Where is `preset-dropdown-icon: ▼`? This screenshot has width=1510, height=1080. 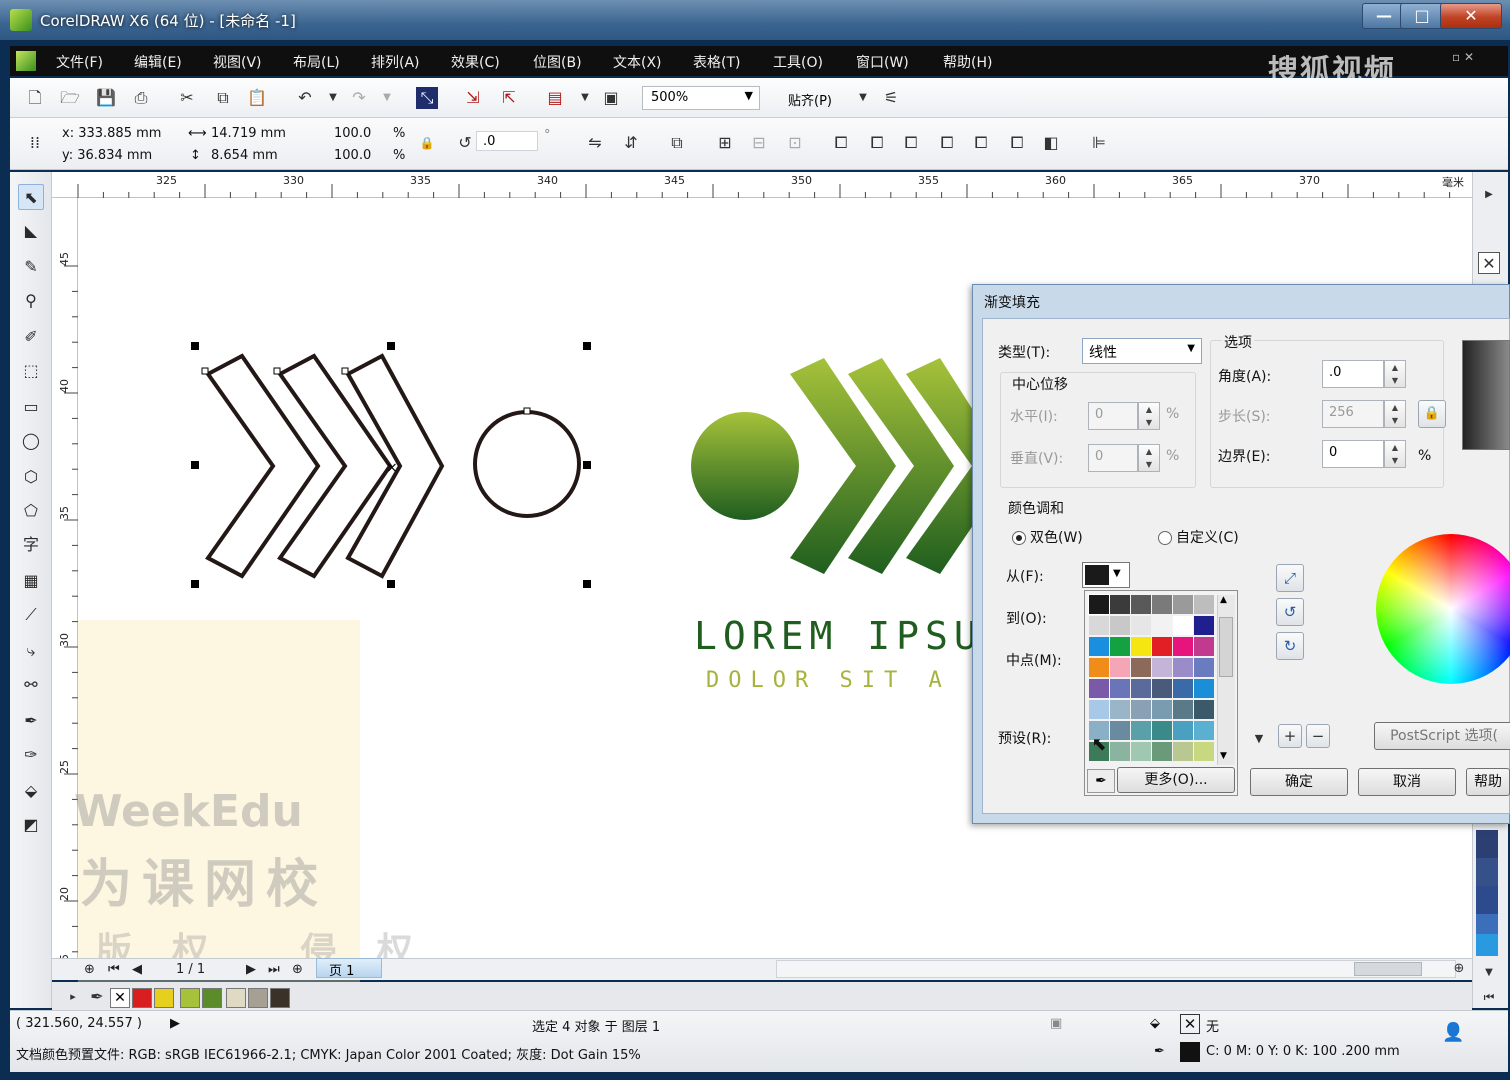
preset-dropdown-icon: ▼ is located at coordinates (1259, 739).